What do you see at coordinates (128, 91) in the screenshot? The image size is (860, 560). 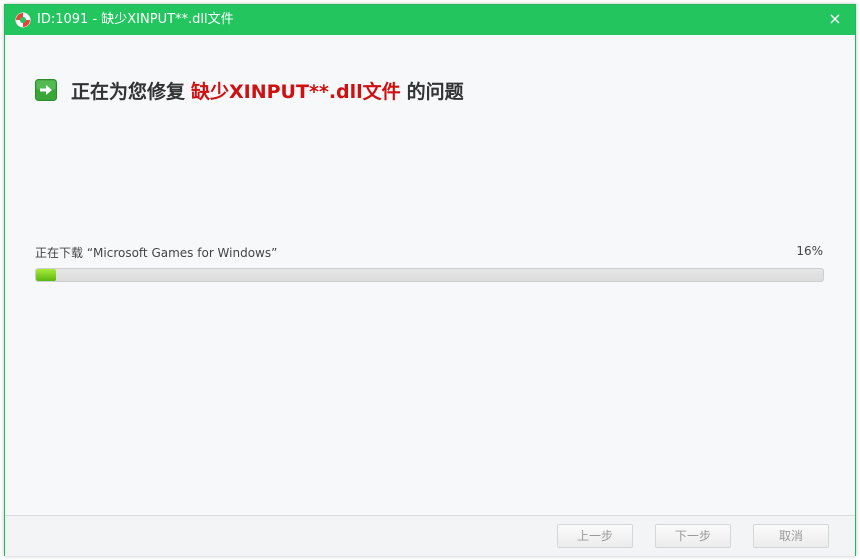 I see `heading-prefix: 正在为您修复` at bounding box center [128, 91].